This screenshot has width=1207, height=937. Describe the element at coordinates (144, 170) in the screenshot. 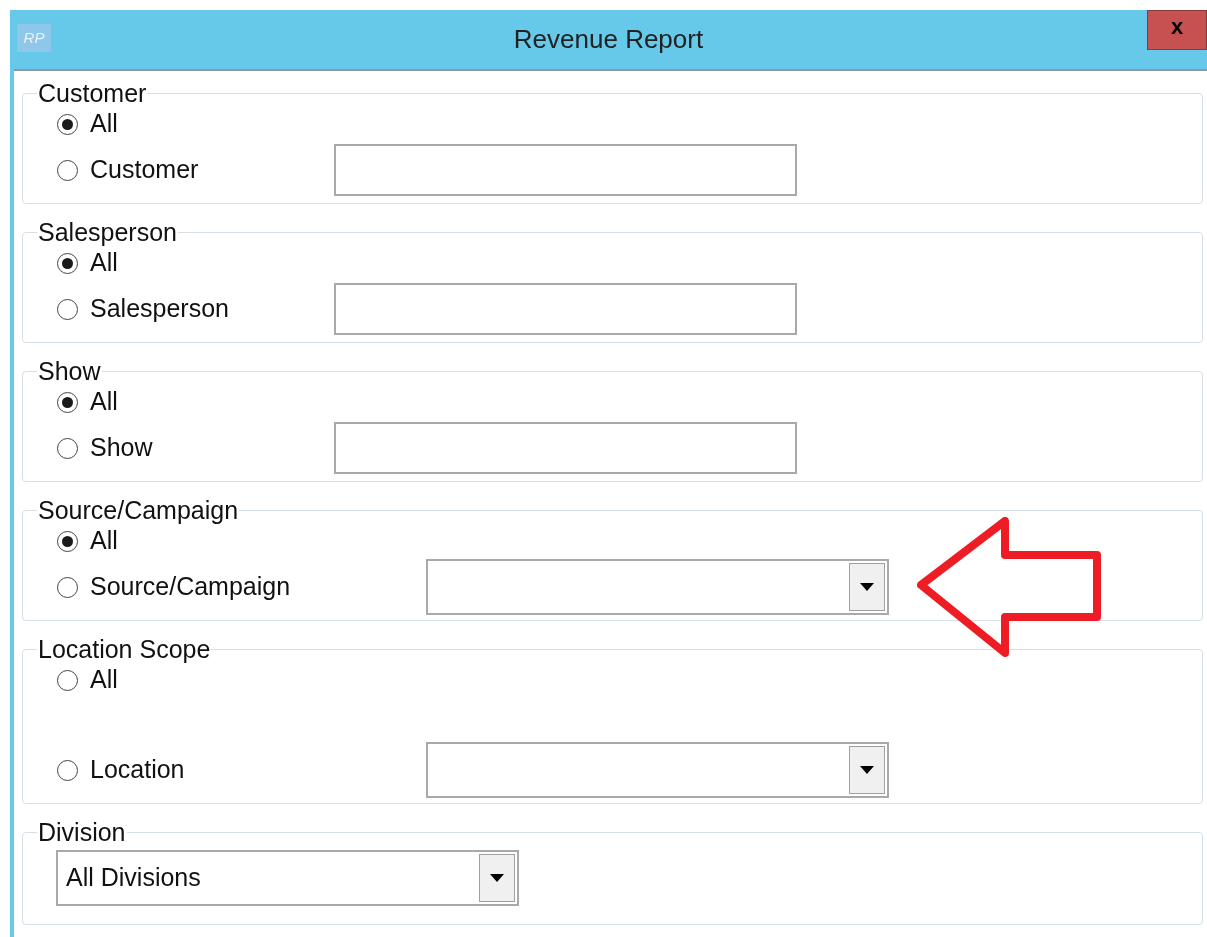

I see `radio-label: Customer` at that location.